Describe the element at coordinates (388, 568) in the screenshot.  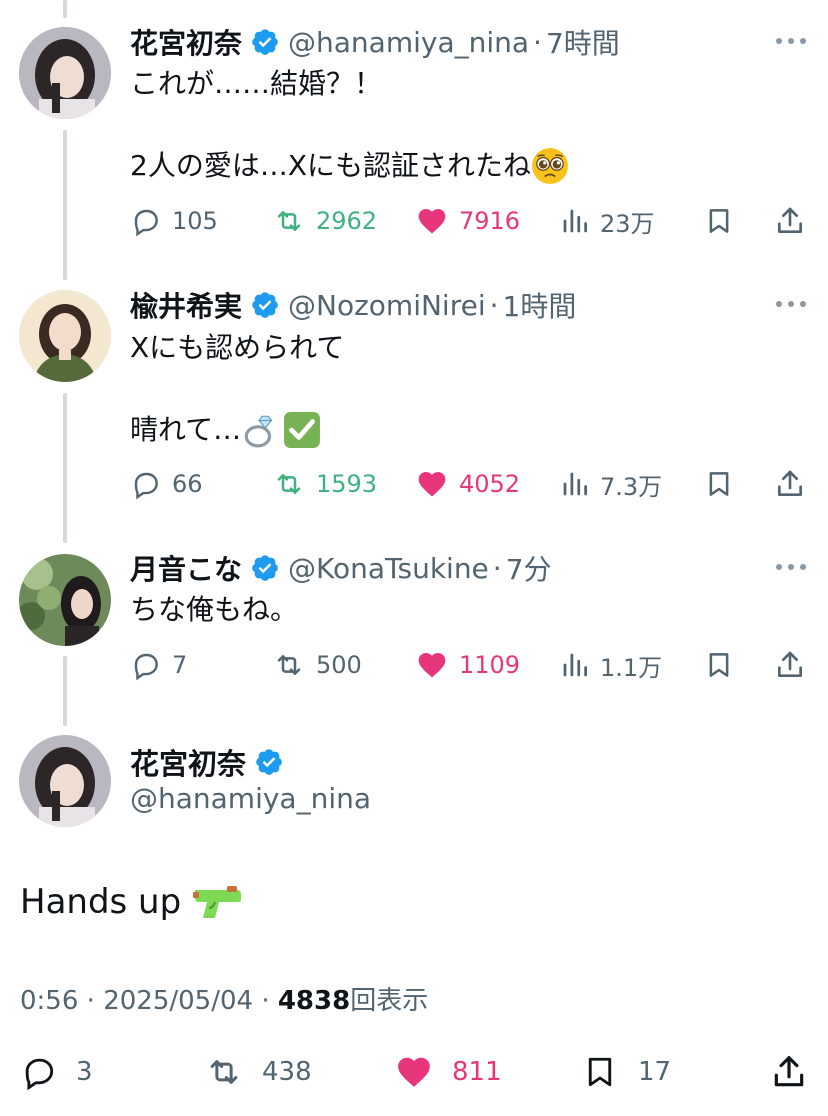
I see `handle: @KonaTsukine` at that location.